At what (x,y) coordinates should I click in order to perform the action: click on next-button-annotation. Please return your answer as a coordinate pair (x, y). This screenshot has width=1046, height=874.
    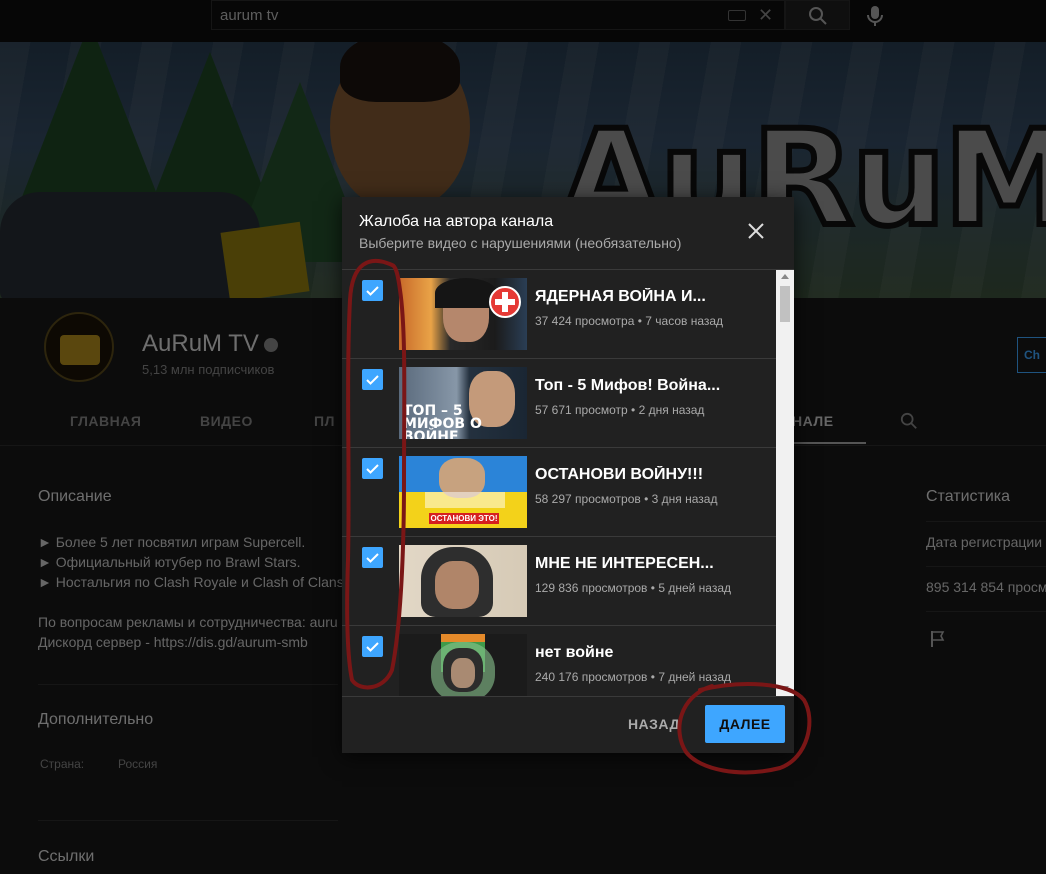
    Looking at the image, I should click on (744, 728).